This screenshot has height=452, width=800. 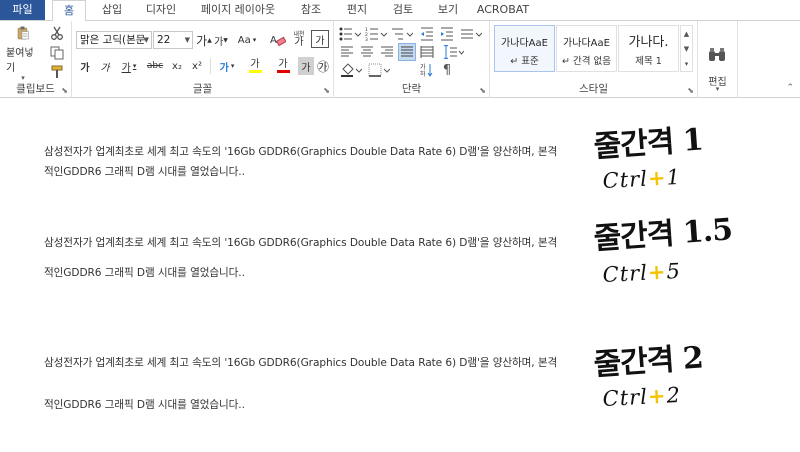 I want to click on align-justify-icon, so click(x=407, y=51).